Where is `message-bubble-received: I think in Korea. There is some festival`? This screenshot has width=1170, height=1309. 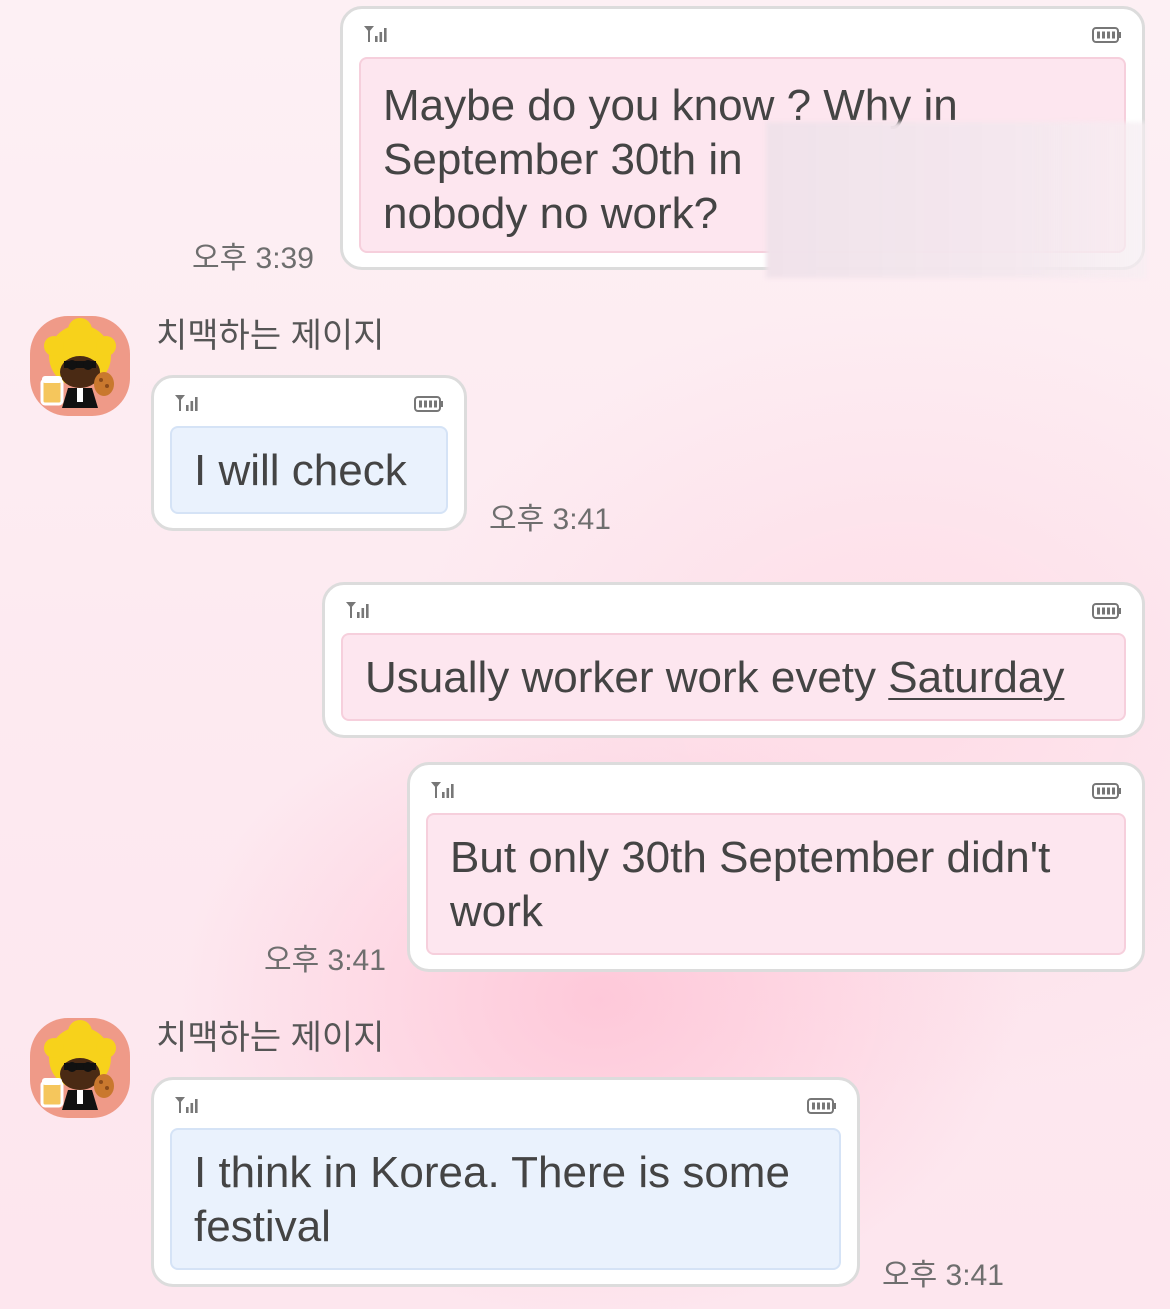 message-bubble-received: I think in Korea. There is some festival is located at coordinates (505, 1182).